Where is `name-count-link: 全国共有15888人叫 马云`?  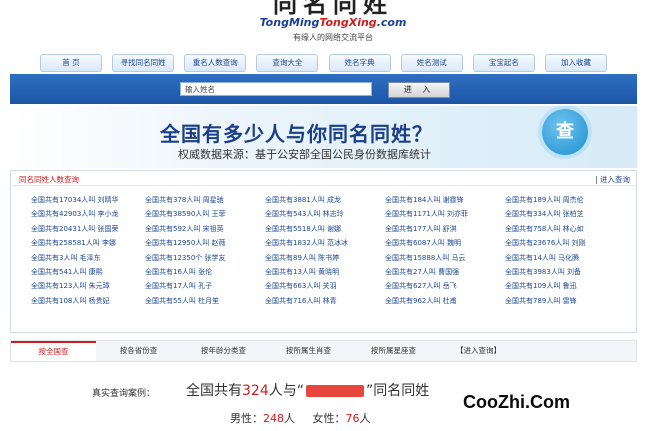 name-count-link: 全国共有15888人叫 马云 is located at coordinates (445, 258).